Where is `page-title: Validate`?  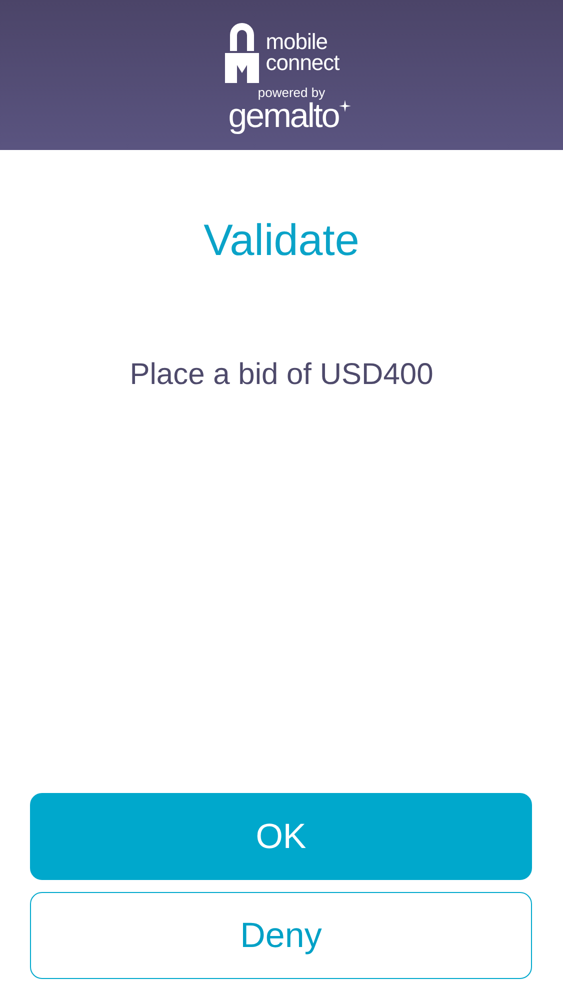 page-title: Validate is located at coordinates (281, 241).